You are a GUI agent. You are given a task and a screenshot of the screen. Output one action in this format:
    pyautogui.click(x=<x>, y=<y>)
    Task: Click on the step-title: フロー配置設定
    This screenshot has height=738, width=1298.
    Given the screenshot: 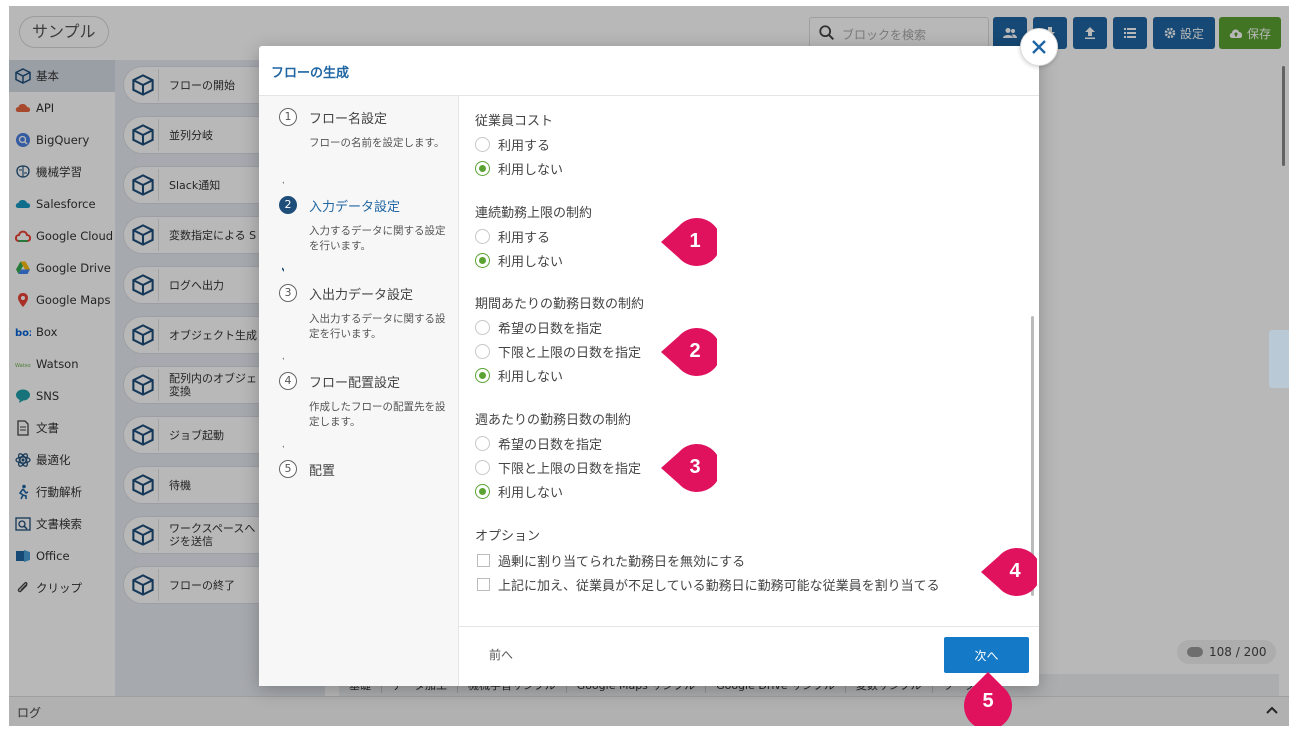 What is the action you would take?
    pyautogui.click(x=355, y=383)
    